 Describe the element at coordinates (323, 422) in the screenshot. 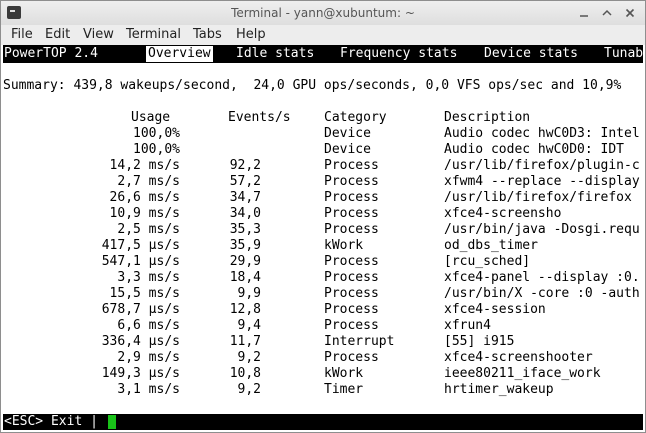

I see `status-bar: <ESC> Exit |` at that location.